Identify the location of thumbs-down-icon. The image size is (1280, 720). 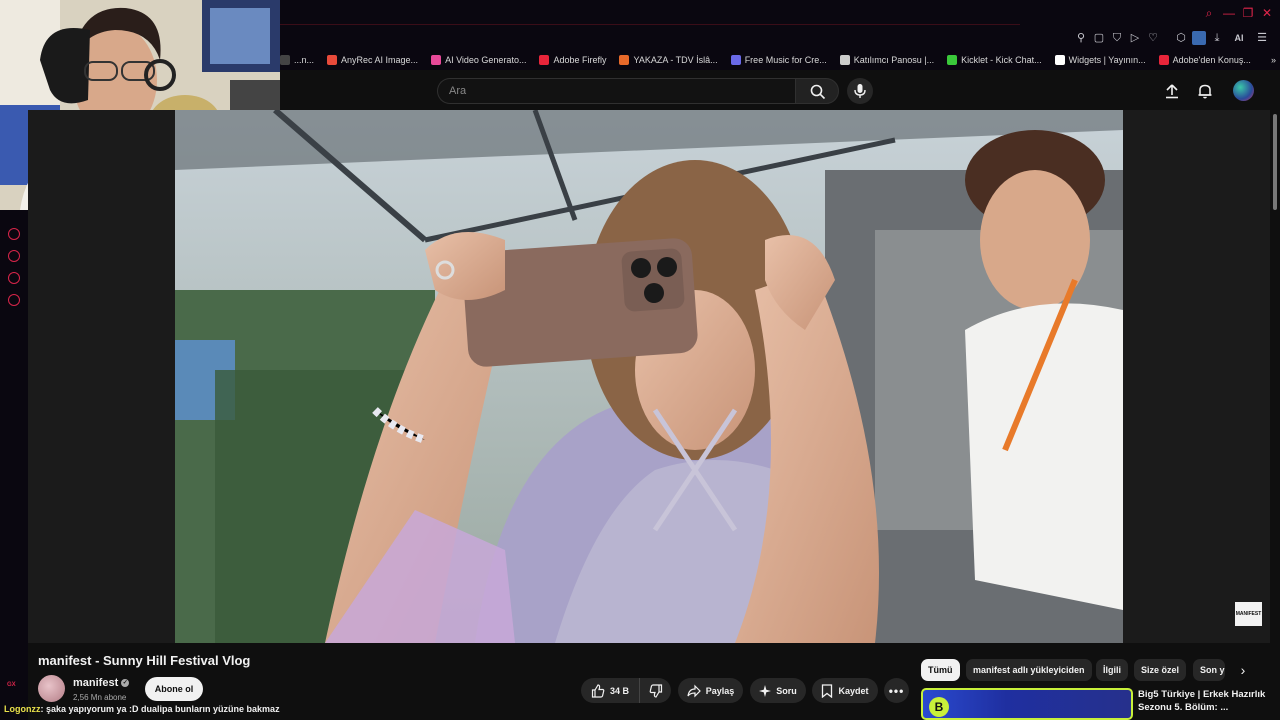
(655, 690).